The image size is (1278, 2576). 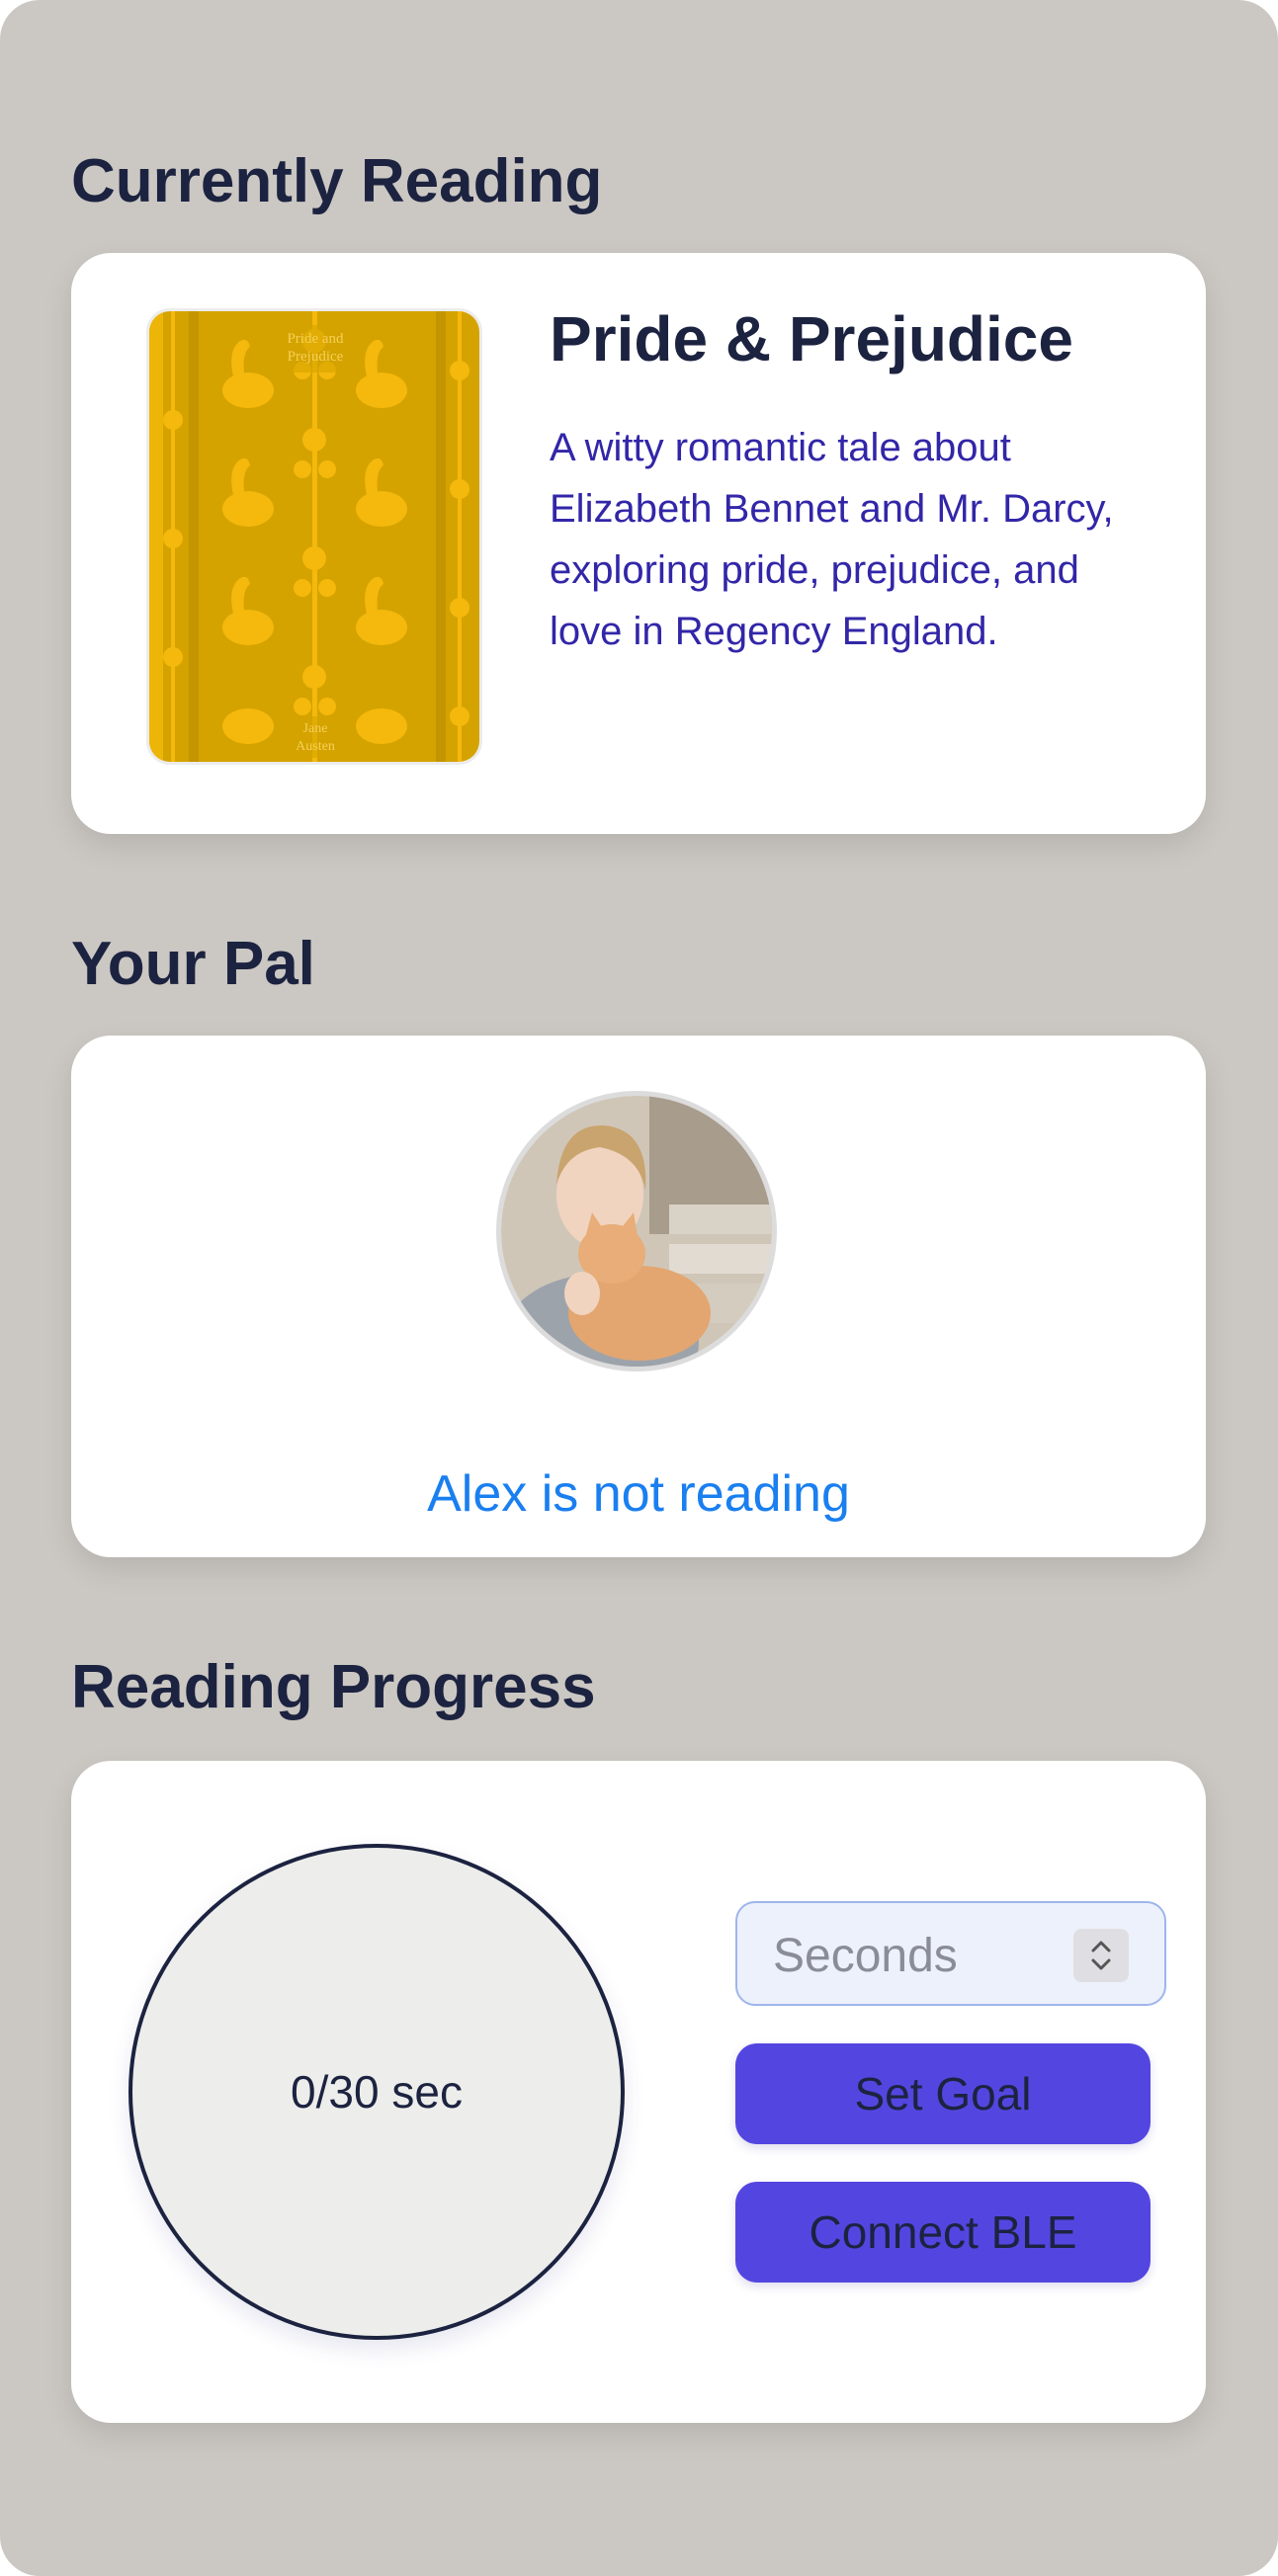 I want to click on currently-reading-heading: Currently Reading, so click(x=337, y=181).